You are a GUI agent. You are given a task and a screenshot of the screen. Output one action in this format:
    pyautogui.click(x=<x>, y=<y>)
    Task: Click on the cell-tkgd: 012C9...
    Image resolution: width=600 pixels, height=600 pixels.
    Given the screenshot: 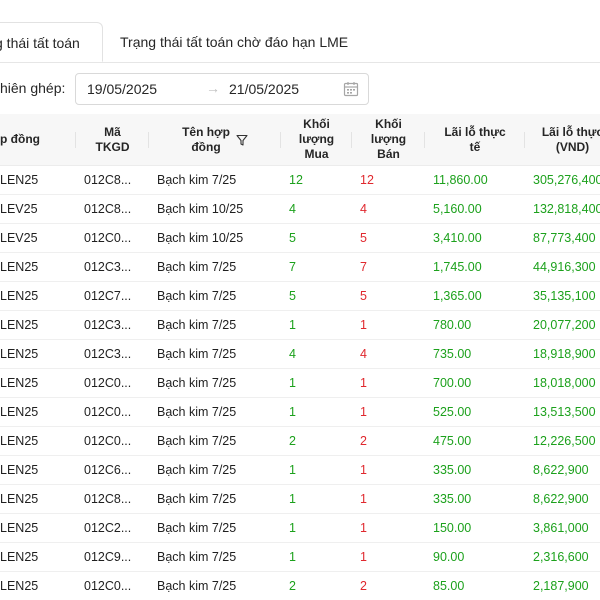 What is the action you would take?
    pyautogui.click(x=112, y=557)
    